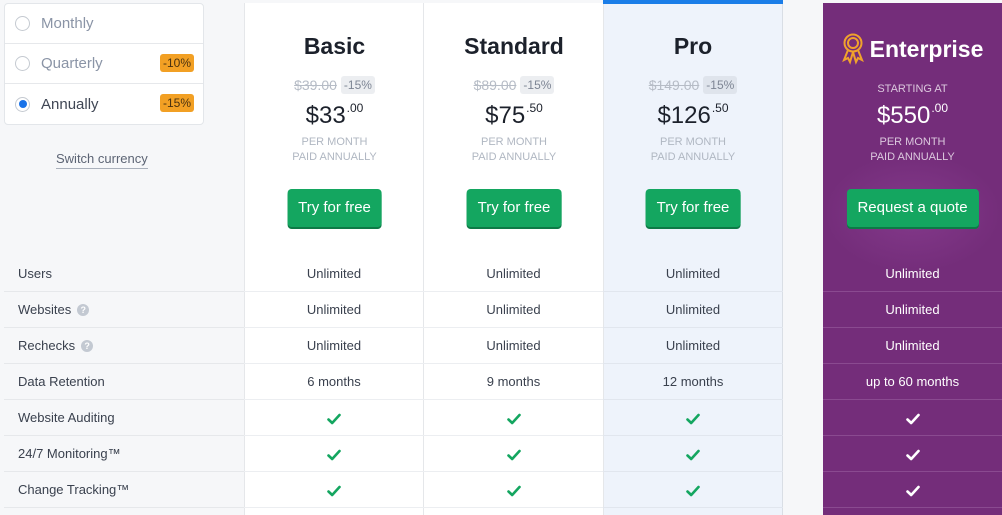 The image size is (1002, 515). What do you see at coordinates (124, 346) in the screenshot?
I see `feature-label: Rechecks?` at bounding box center [124, 346].